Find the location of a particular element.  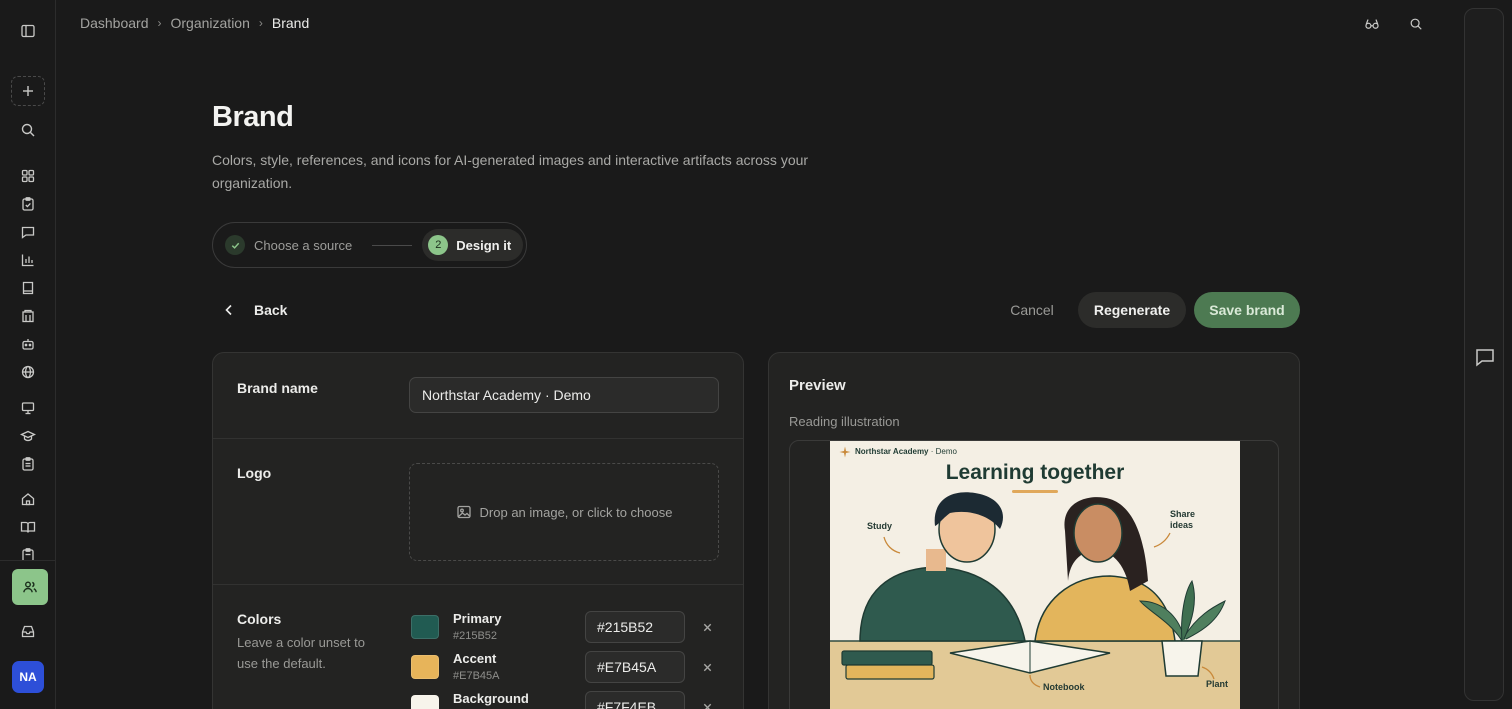

logo-drop-zone: Drop an image, or click to choose is located at coordinates (564, 512).